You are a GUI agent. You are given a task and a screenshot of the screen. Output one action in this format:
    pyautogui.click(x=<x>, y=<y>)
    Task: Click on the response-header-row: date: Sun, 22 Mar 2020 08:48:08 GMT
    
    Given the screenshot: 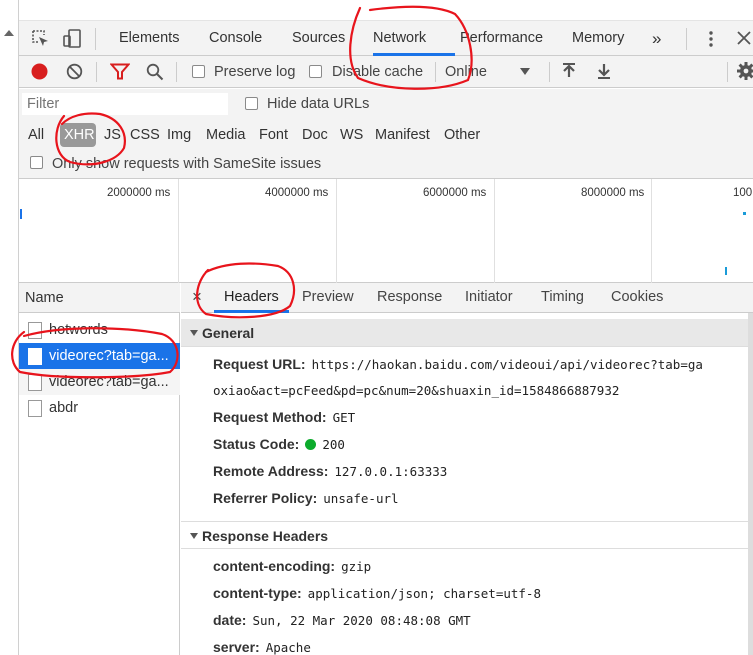 What is the action you would take?
    pyautogui.click(x=342, y=620)
    